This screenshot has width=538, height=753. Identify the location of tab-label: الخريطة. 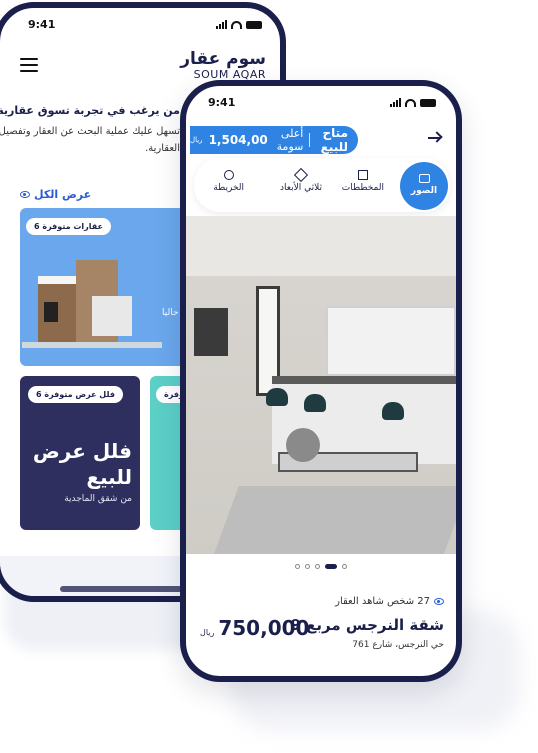
(228, 188).